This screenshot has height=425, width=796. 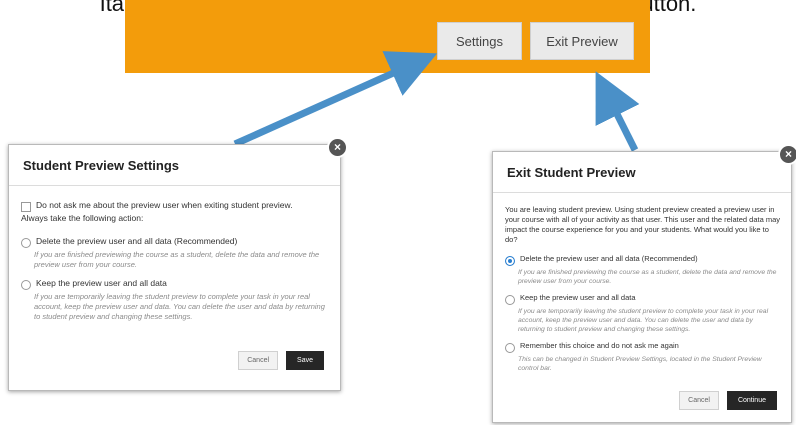 I want to click on exit-preview-button: Exit Preview, so click(x=582, y=41).